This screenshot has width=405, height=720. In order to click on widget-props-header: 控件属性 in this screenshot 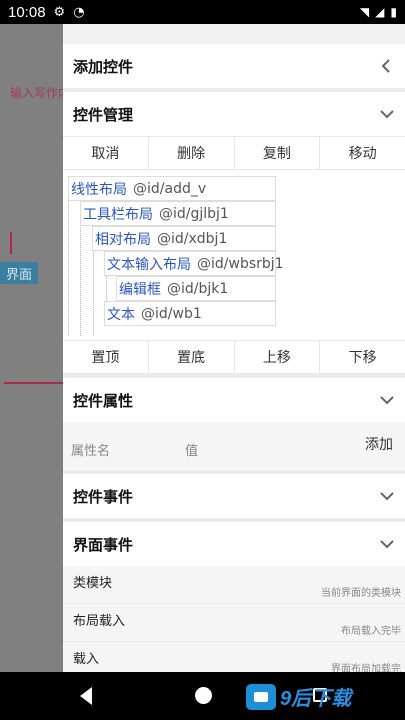, I will do `click(234, 400)`.